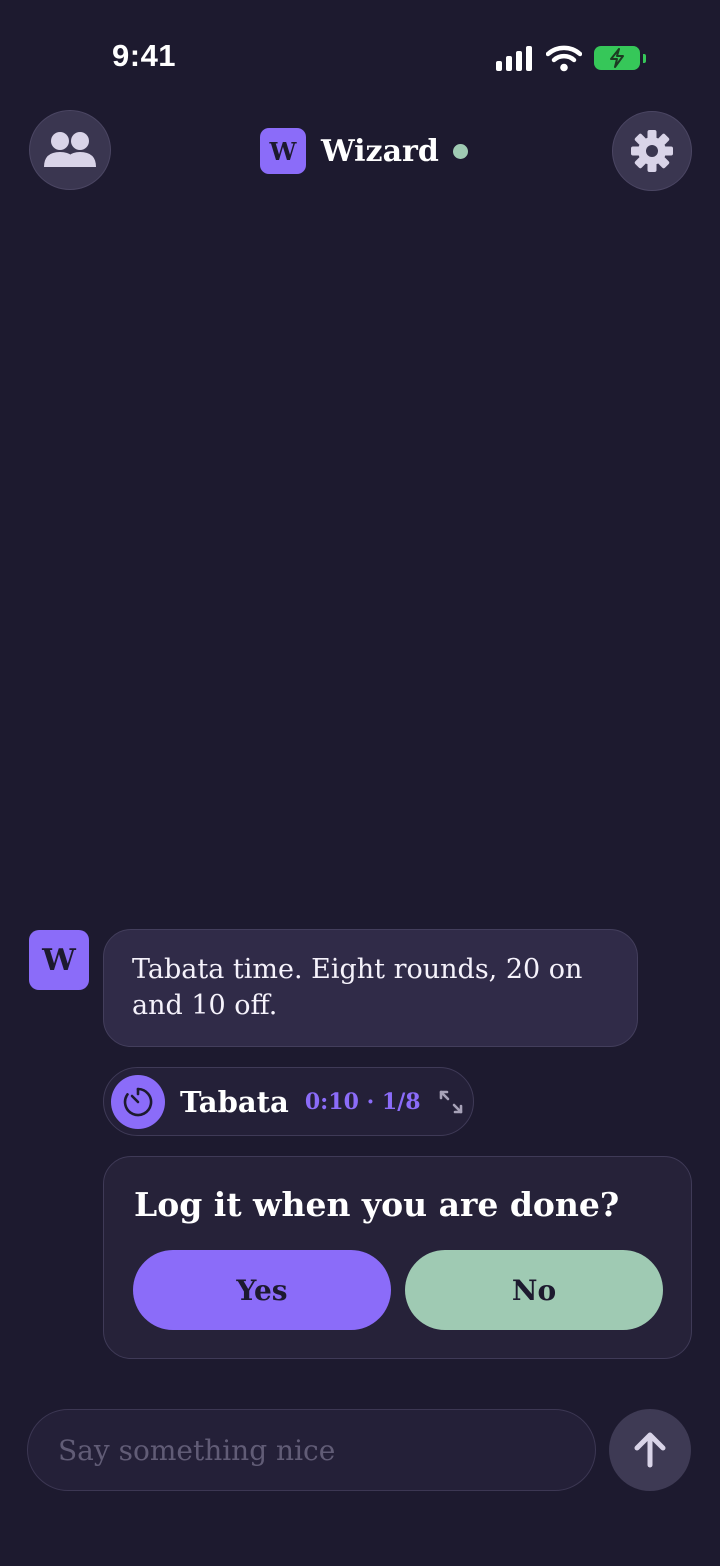  Describe the element at coordinates (59, 960) in the screenshot. I see `assistant-avatar: W` at that location.